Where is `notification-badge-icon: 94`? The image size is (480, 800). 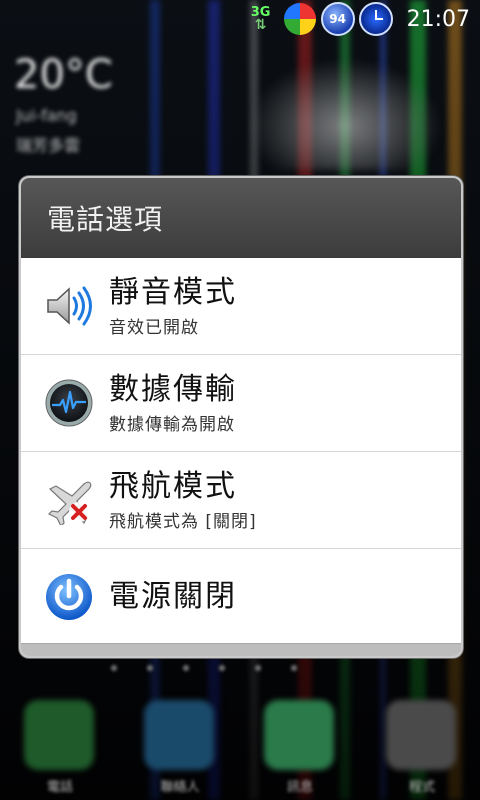 notification-badge-icon: 94 is located at coordinates (337, 19).